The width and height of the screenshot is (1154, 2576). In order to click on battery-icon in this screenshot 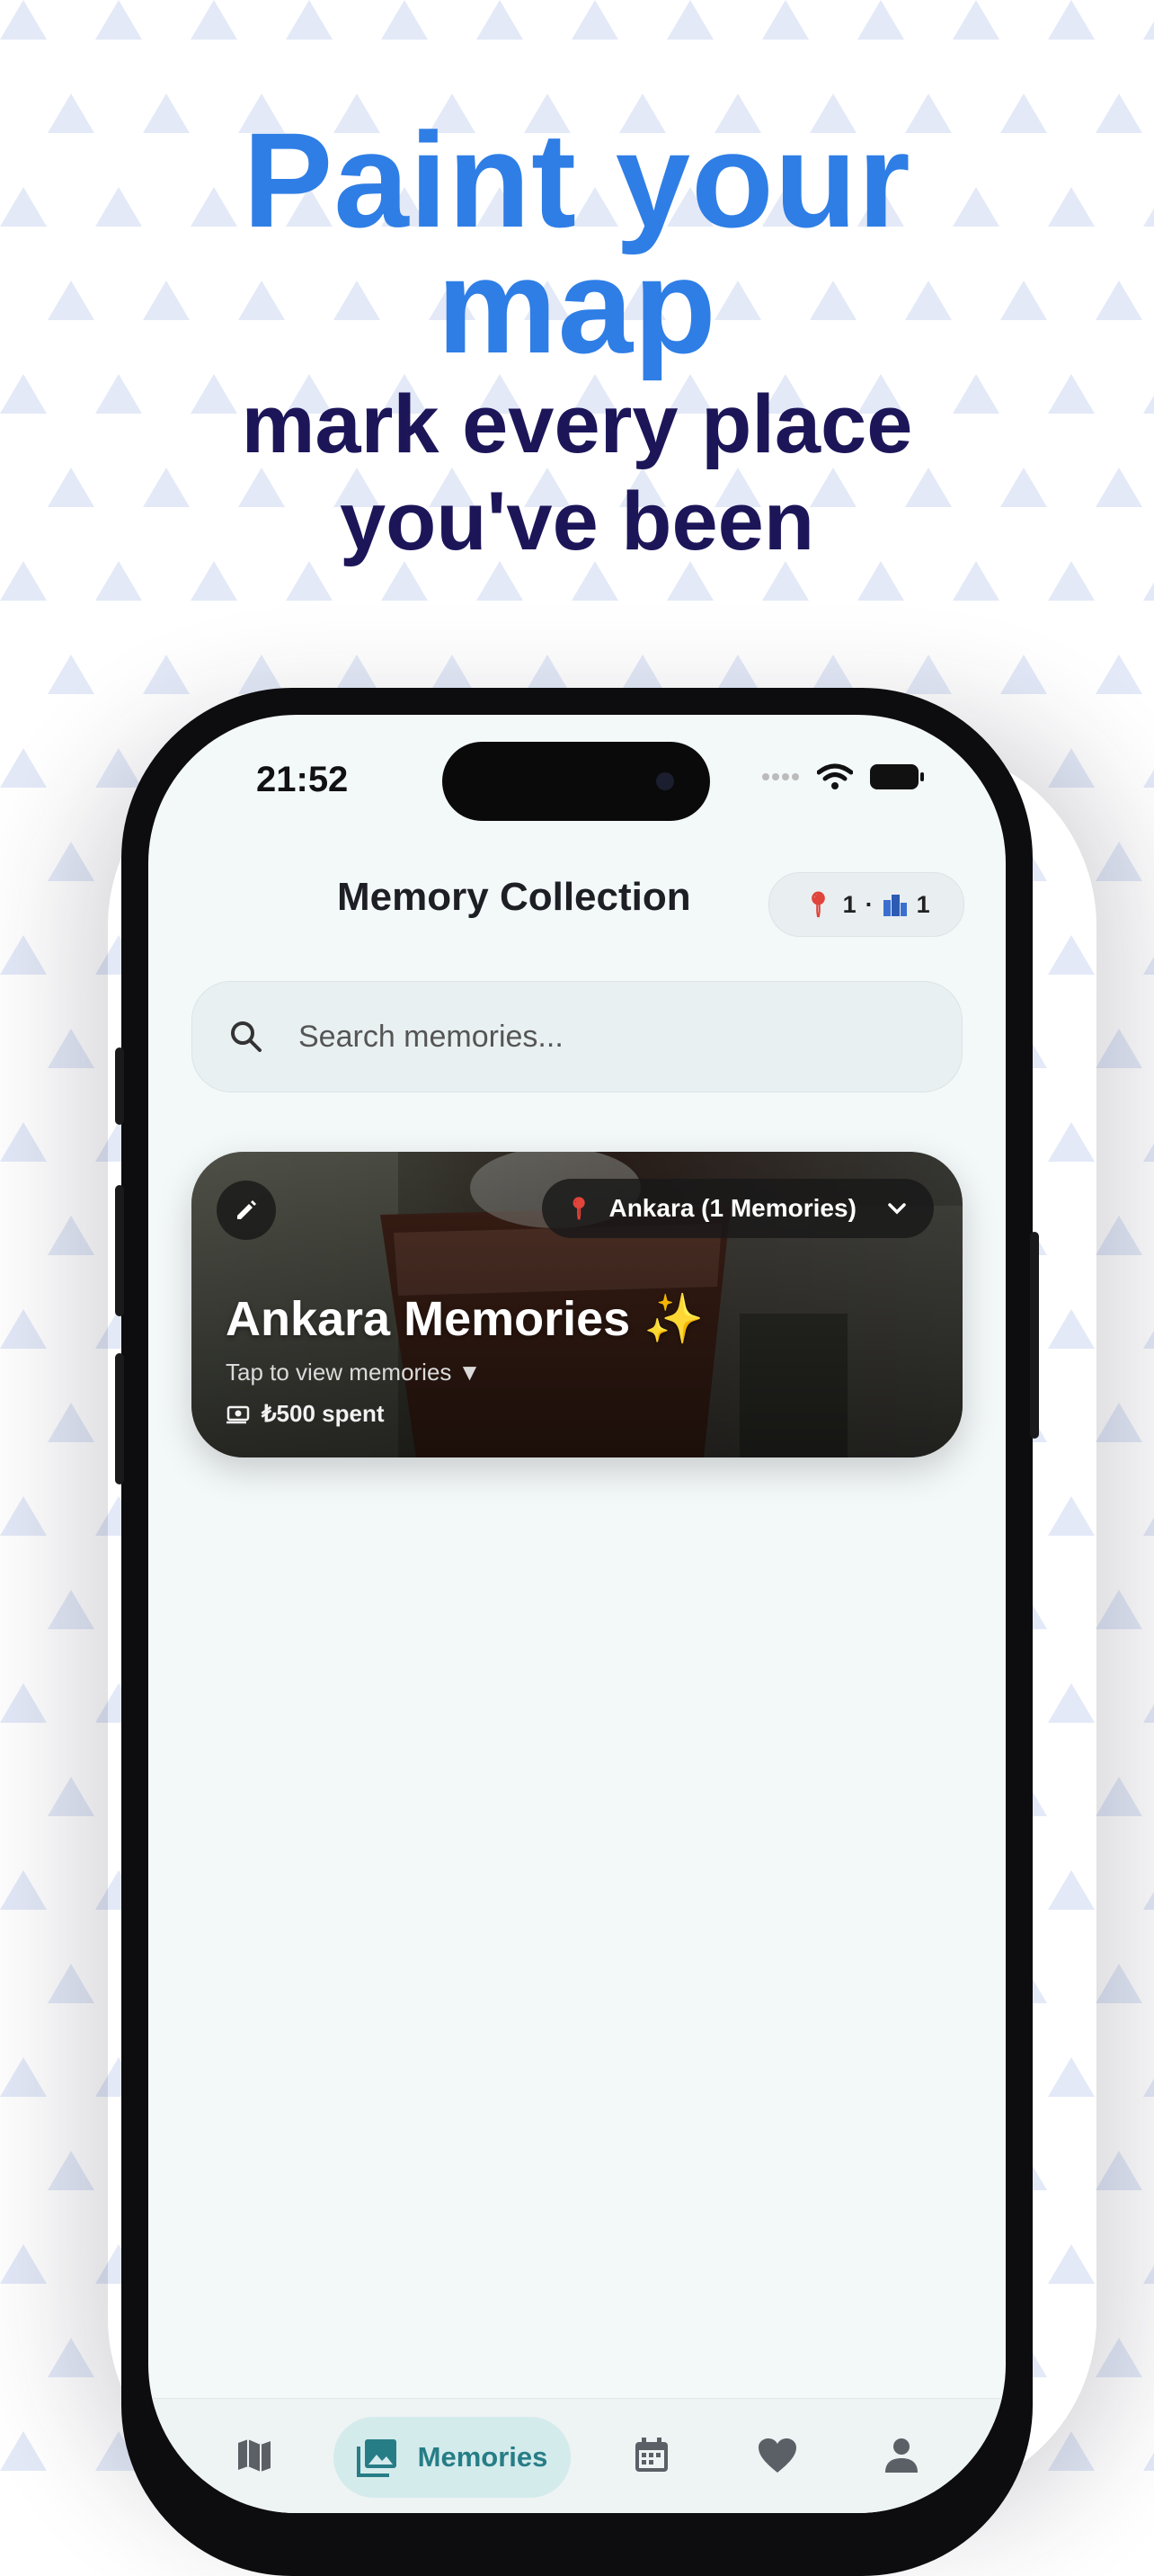, I will do `click(897, 777)`.